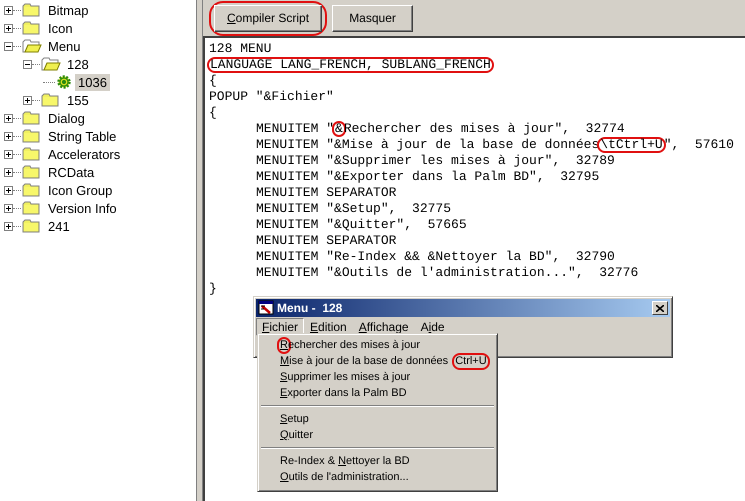  What do you see at coordinates (284, 344) in the screenshot?
I see `mnemonic-letter: R` at bounding box center [284, 344].